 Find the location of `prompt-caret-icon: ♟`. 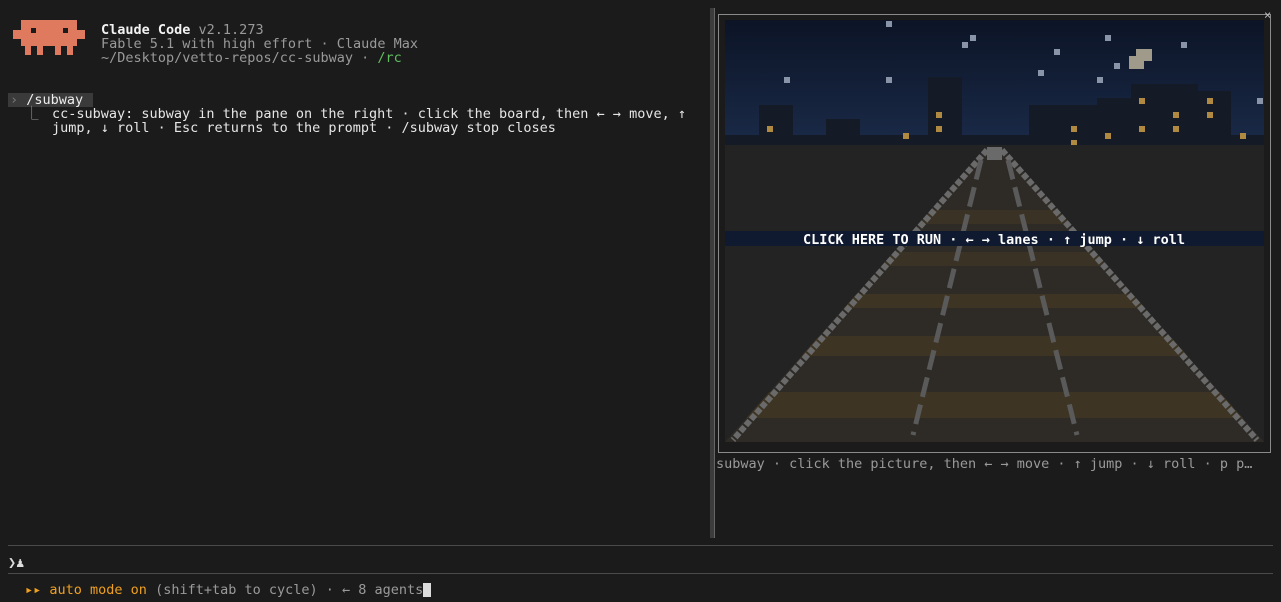

prompt-caret-icon: ♟ is located at coordinates (20, 563).